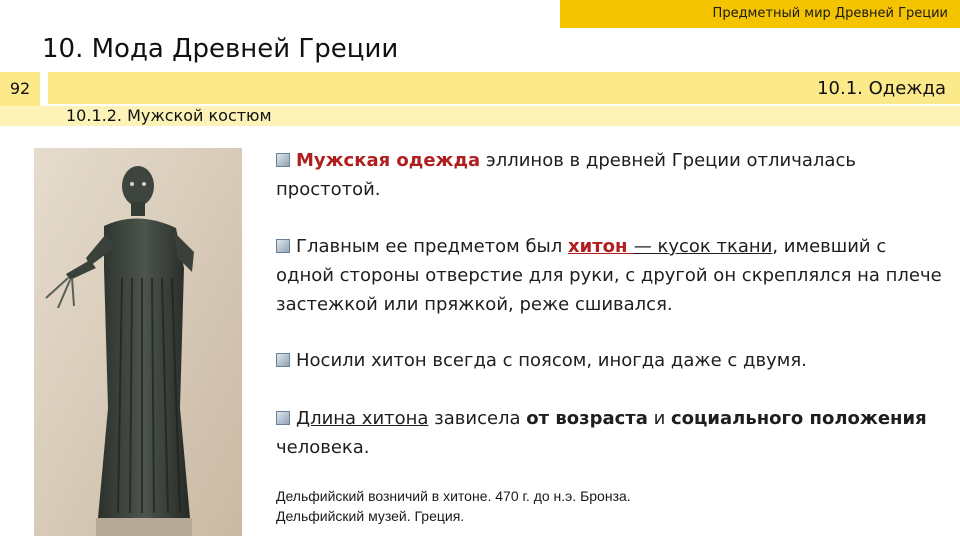 Image resolution: width=960 pixels, height=540 pixels. What do you see at coordinates (477, 418) in the screenshot?
I see `p4-b: зависела` at bounding box center [477, 418].